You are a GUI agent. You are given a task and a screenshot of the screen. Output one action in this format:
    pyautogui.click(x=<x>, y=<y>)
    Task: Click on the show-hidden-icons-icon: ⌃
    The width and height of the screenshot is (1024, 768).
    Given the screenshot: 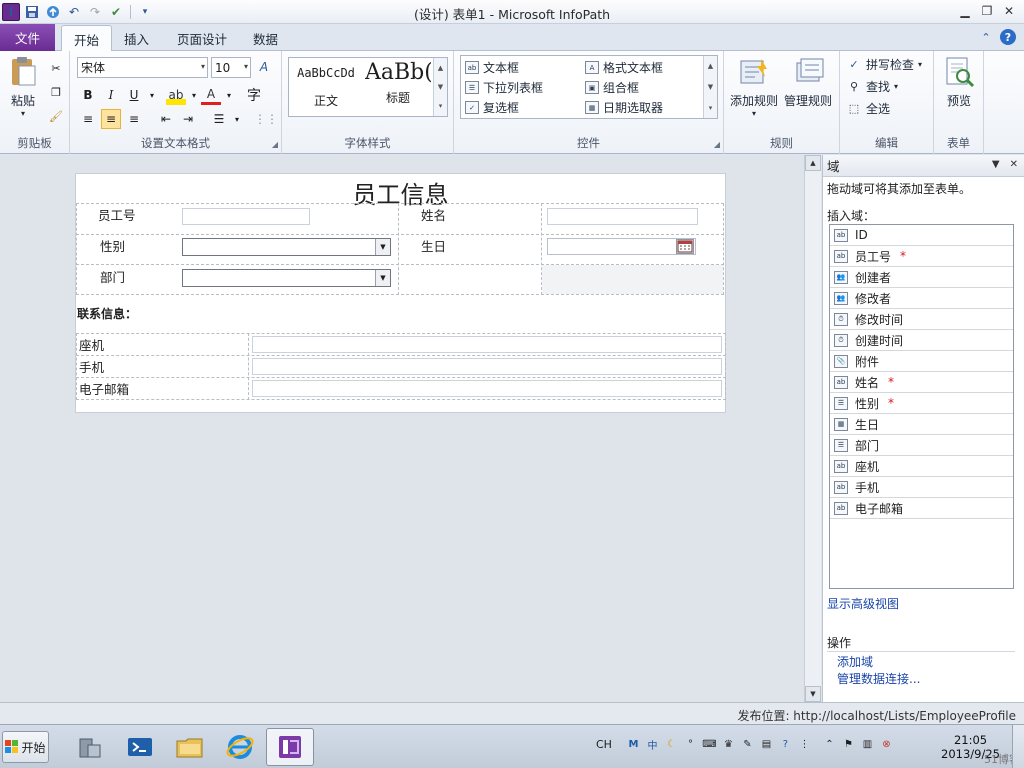 What is the action you would take?
    pyautogui.click(x=829, y=744)
    